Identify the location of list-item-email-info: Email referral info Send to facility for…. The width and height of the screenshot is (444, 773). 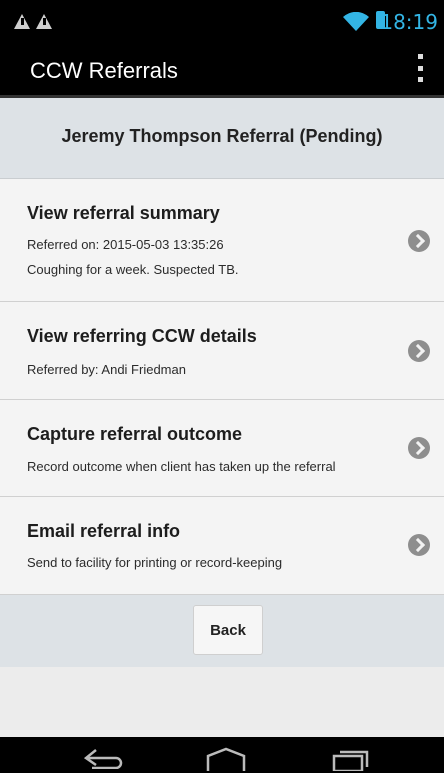
(222, 546).